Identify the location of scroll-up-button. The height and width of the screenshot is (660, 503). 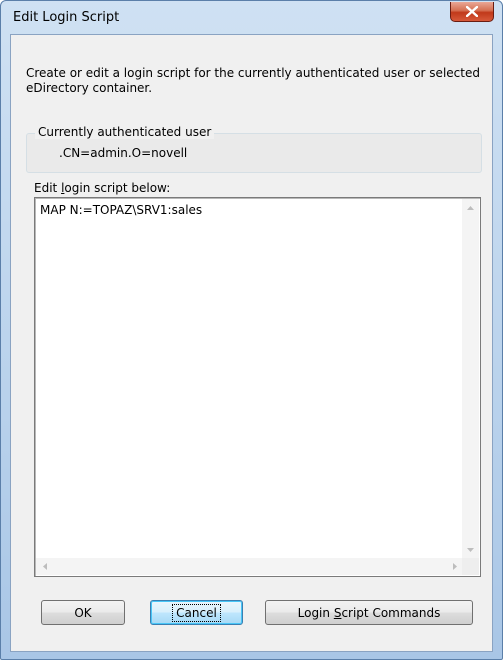
(470, 207).